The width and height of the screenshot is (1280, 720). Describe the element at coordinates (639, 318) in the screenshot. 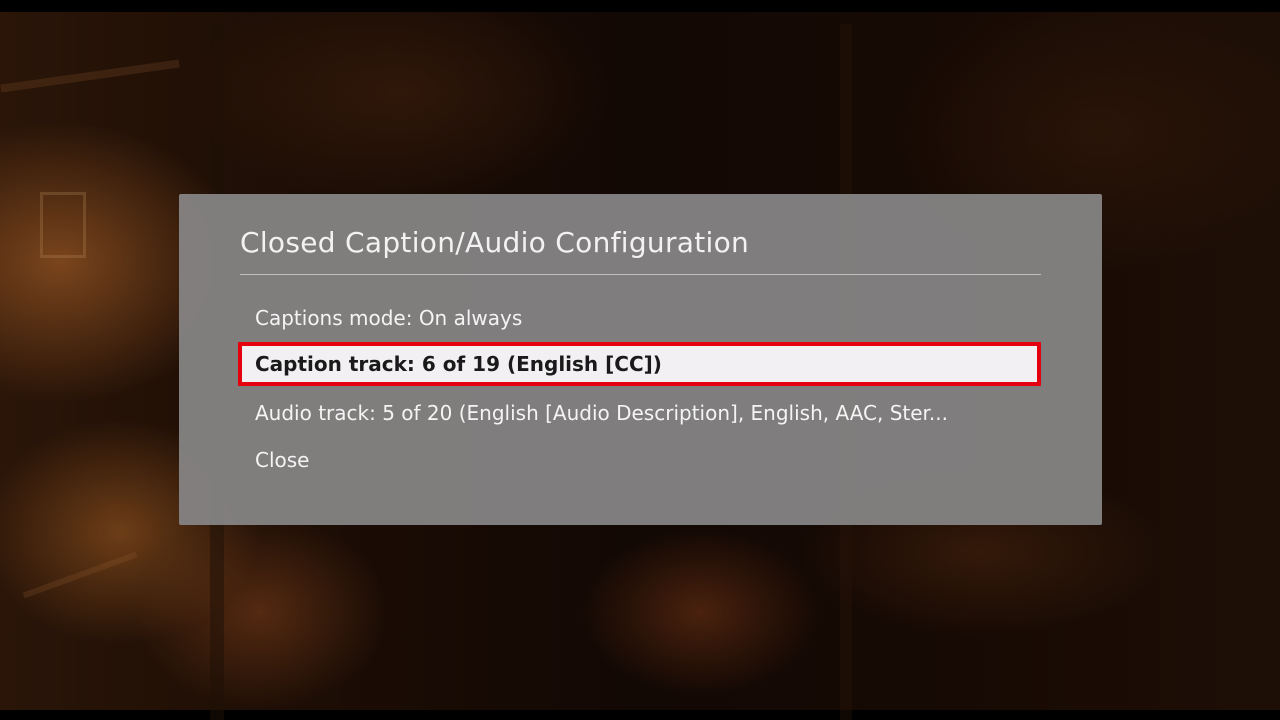

I see `captions-mode-option: Captions mode: On always` at that location.